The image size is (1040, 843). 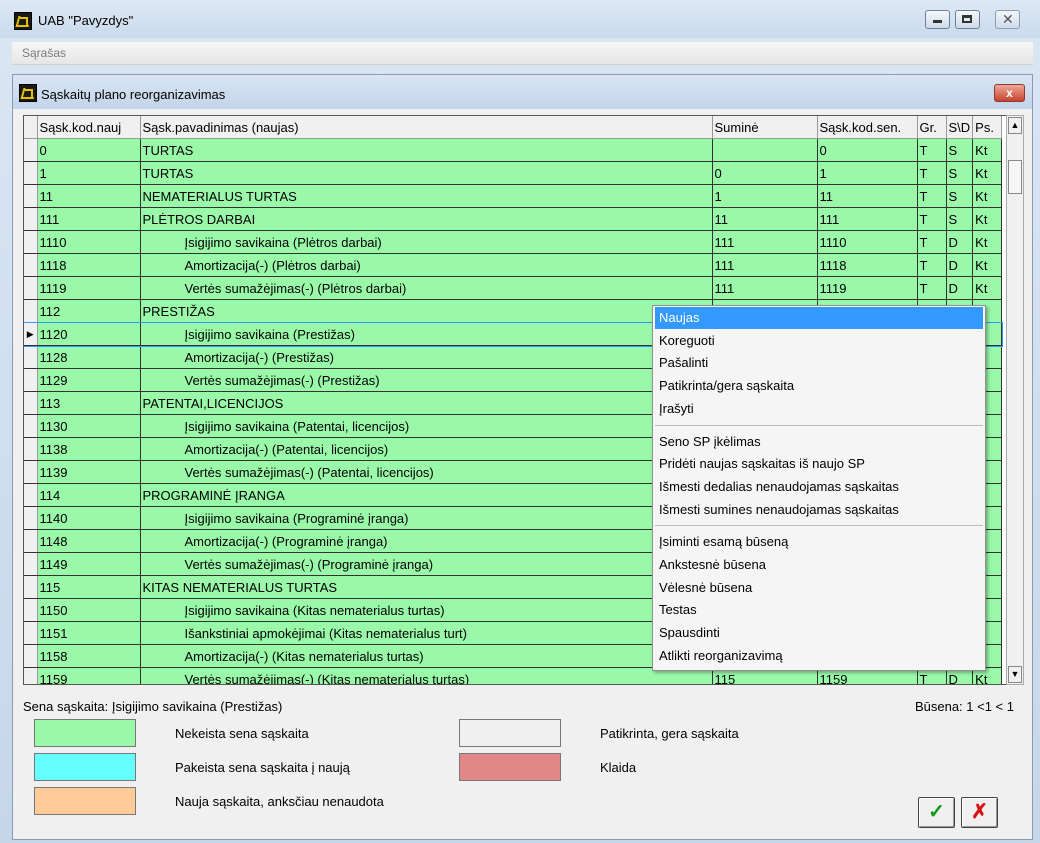 What do you see at coordinates (936, 812) in the screenshot?
I see `ok-button: ✓` at bounding box center [936, 812].